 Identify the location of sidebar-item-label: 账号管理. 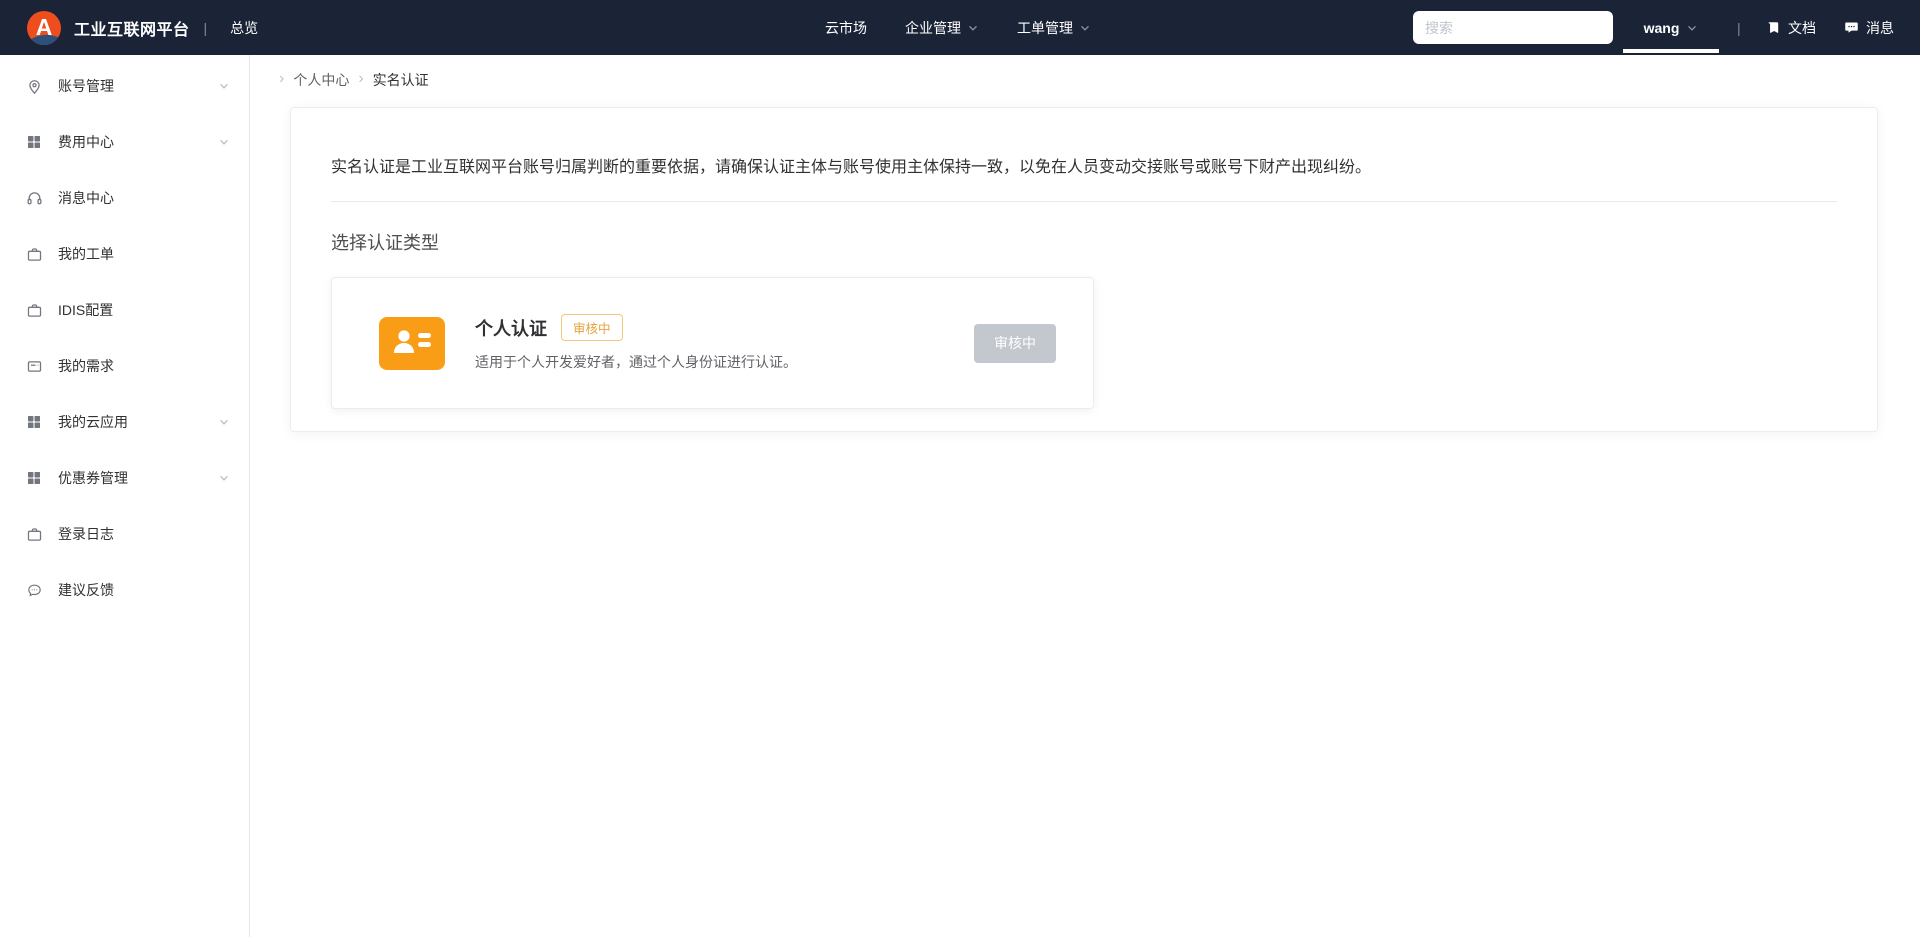
(86, 86).